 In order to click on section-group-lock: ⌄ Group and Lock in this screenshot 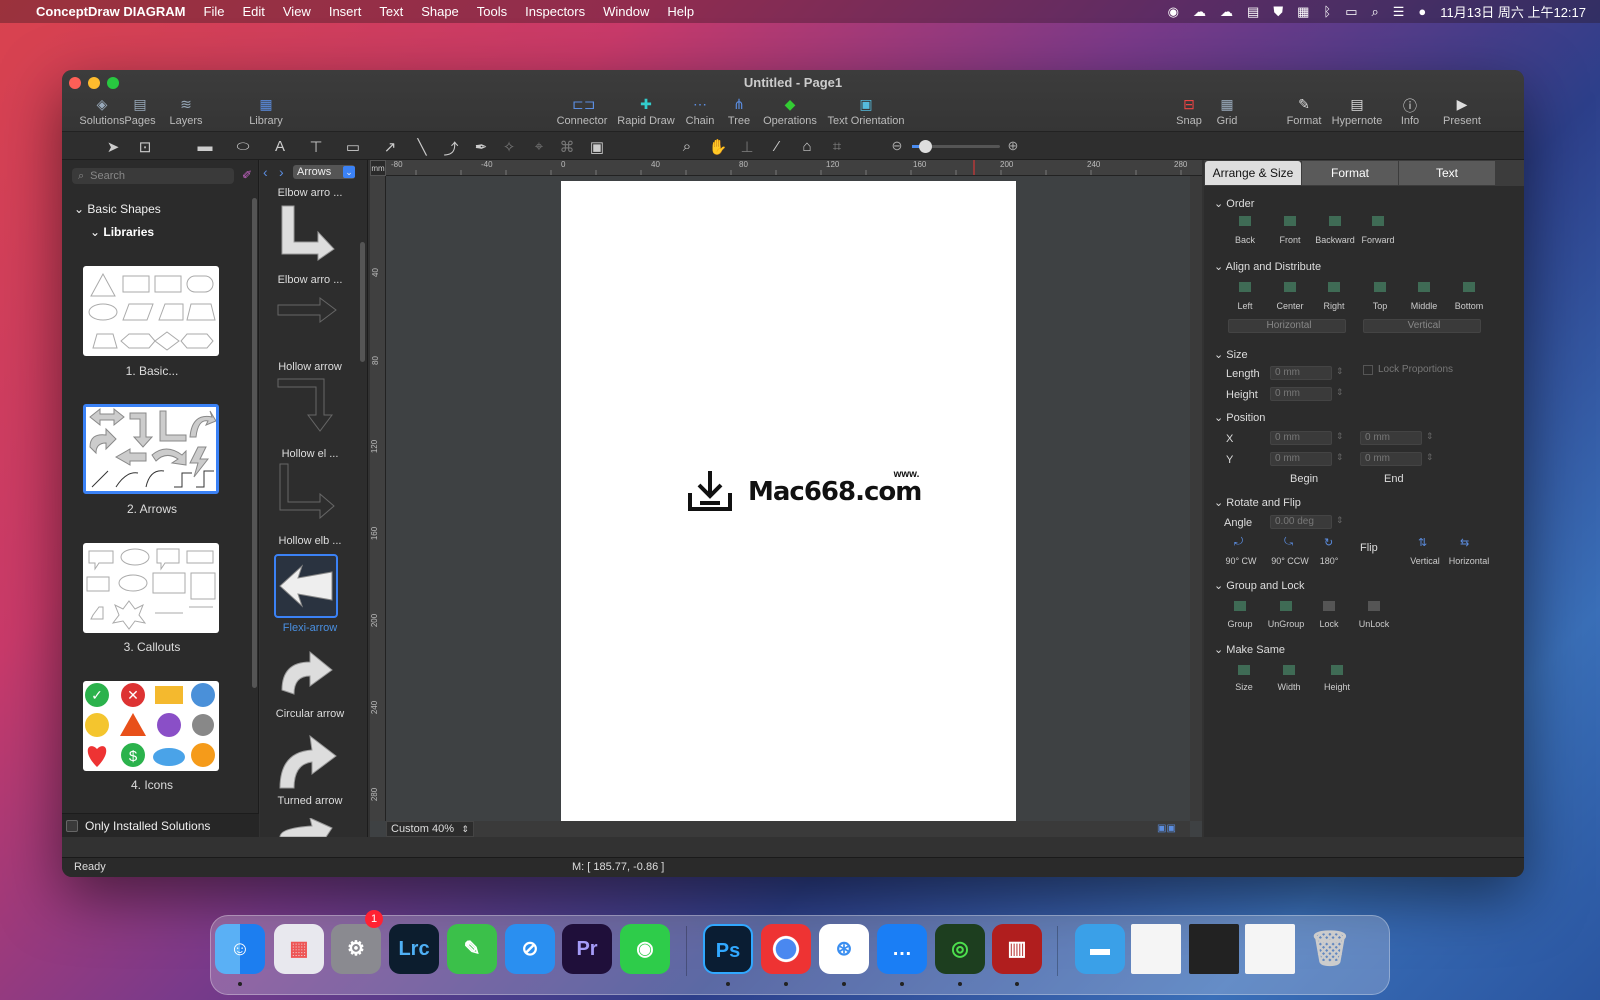, I will do `click(1259, 585)`.